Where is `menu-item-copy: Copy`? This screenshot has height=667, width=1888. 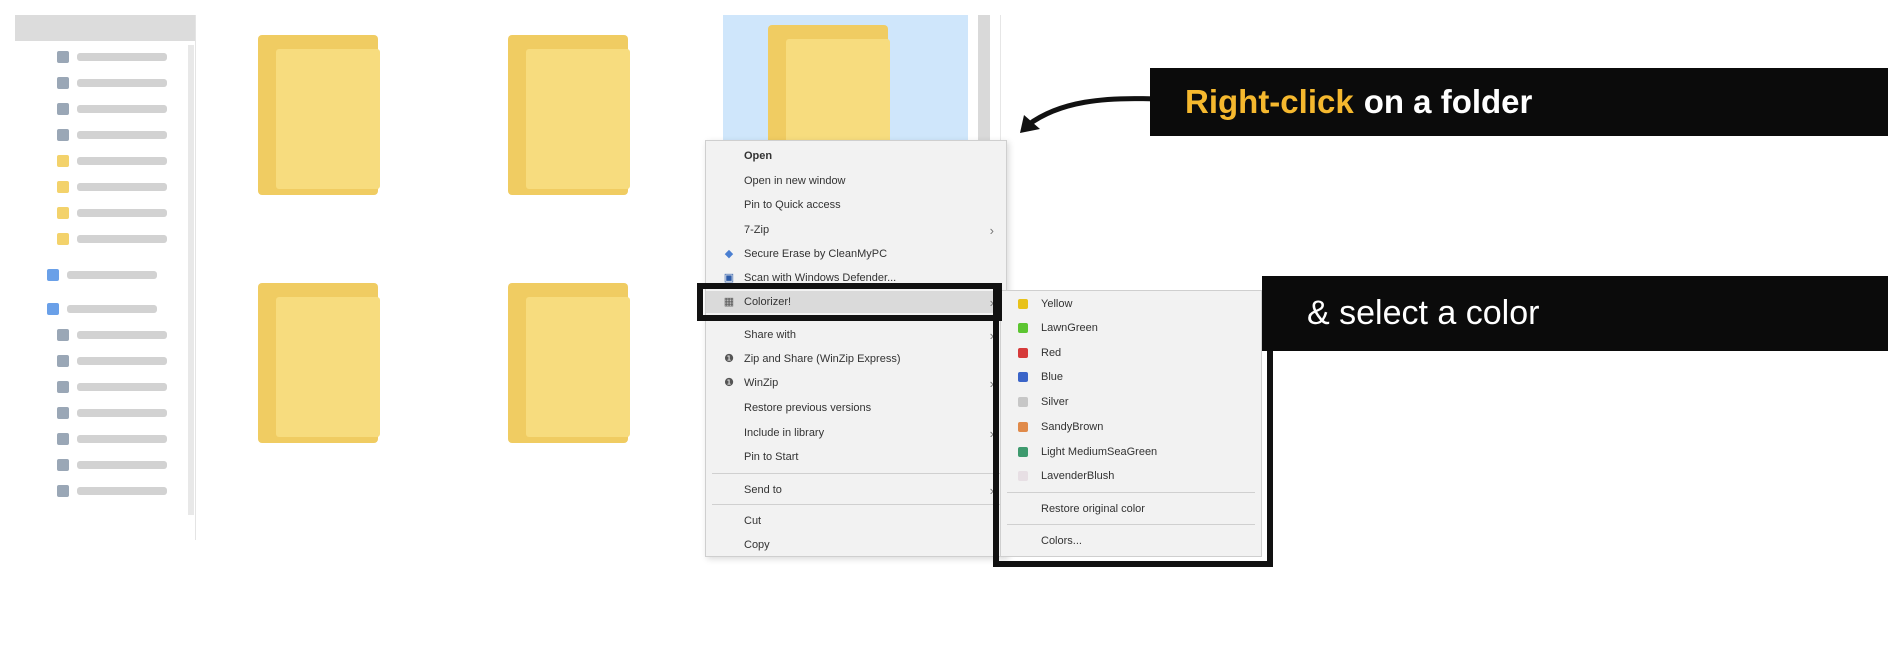 menu-item-copy: Copy is located at coordinates (856, 545).